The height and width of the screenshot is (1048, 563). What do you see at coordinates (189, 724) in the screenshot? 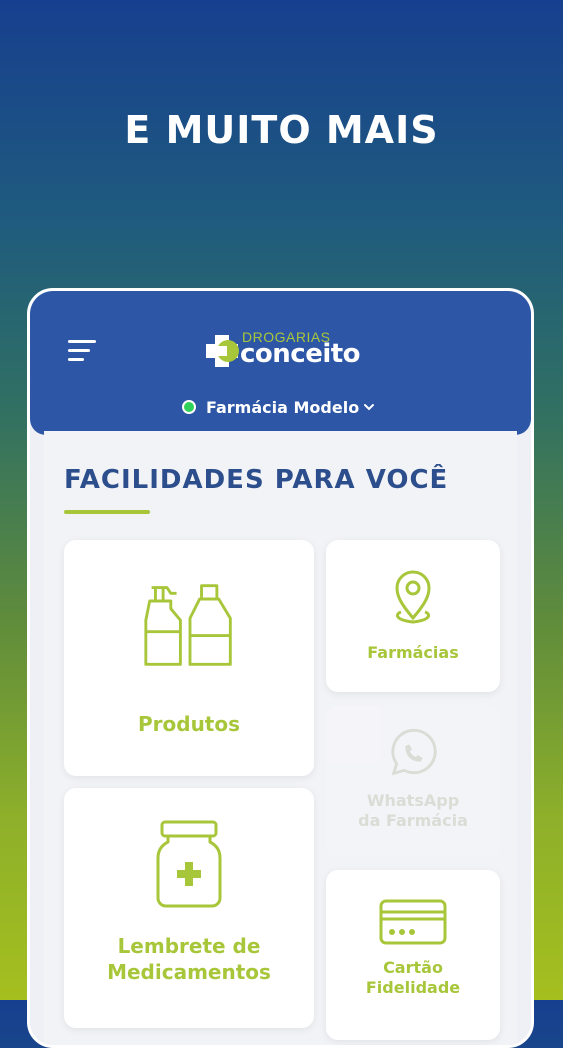
I see `tile-label-produtos: Produtos` at bounding box center [189, 724].